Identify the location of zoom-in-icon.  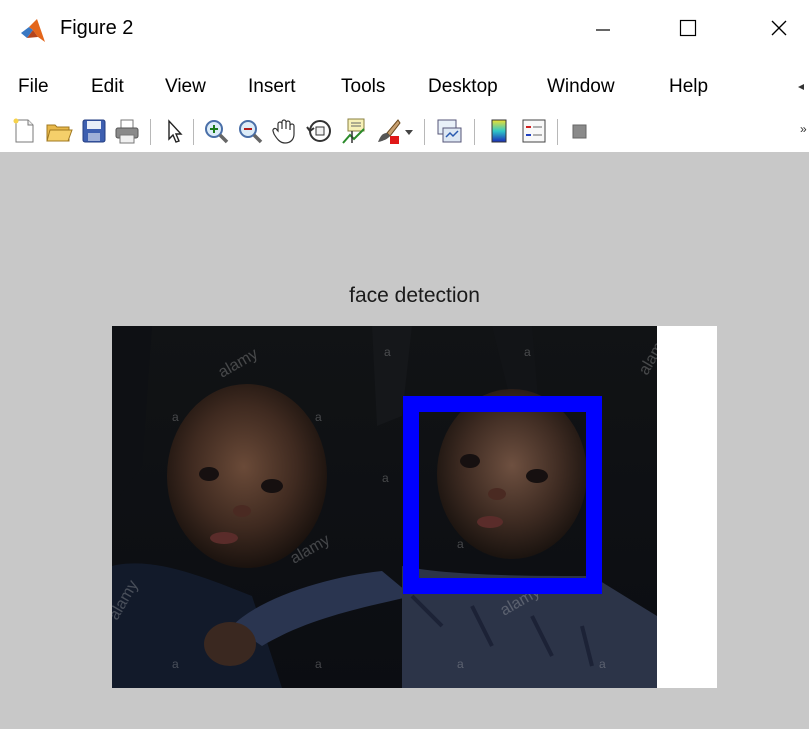
(217, 132).